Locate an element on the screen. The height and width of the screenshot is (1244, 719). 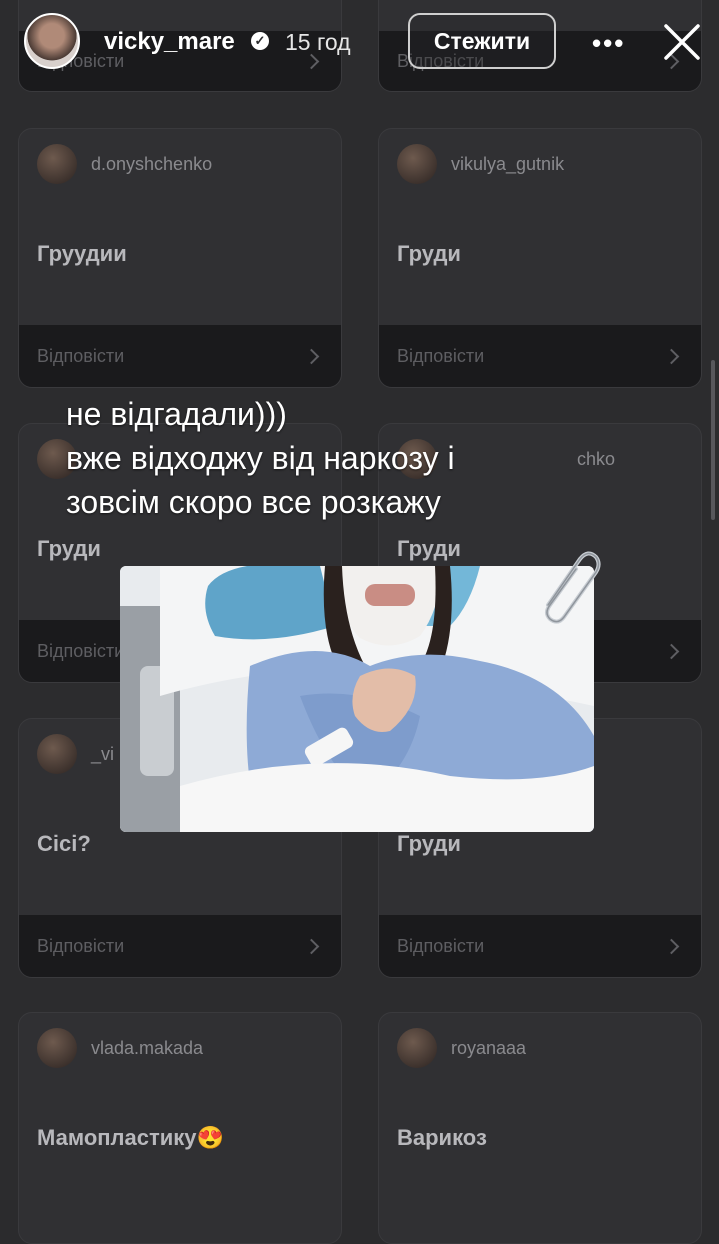
reply-card: vikulya_gutnik Груди Відповісти is located at coordinates (540, 258).